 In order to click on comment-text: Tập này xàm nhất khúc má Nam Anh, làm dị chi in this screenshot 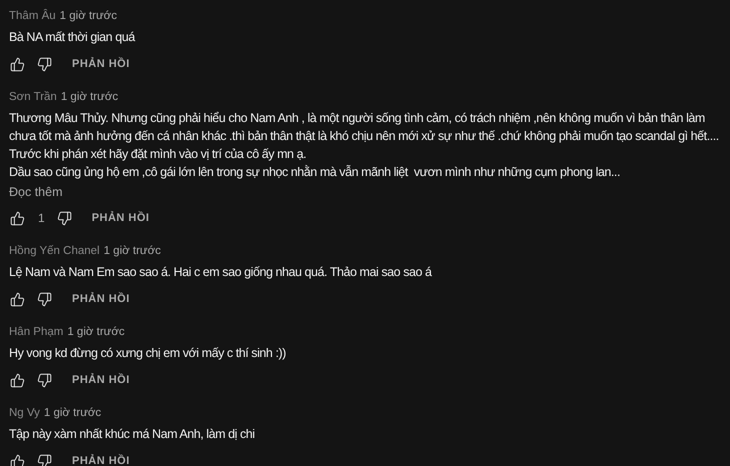, I will do `click(132, 434)`.